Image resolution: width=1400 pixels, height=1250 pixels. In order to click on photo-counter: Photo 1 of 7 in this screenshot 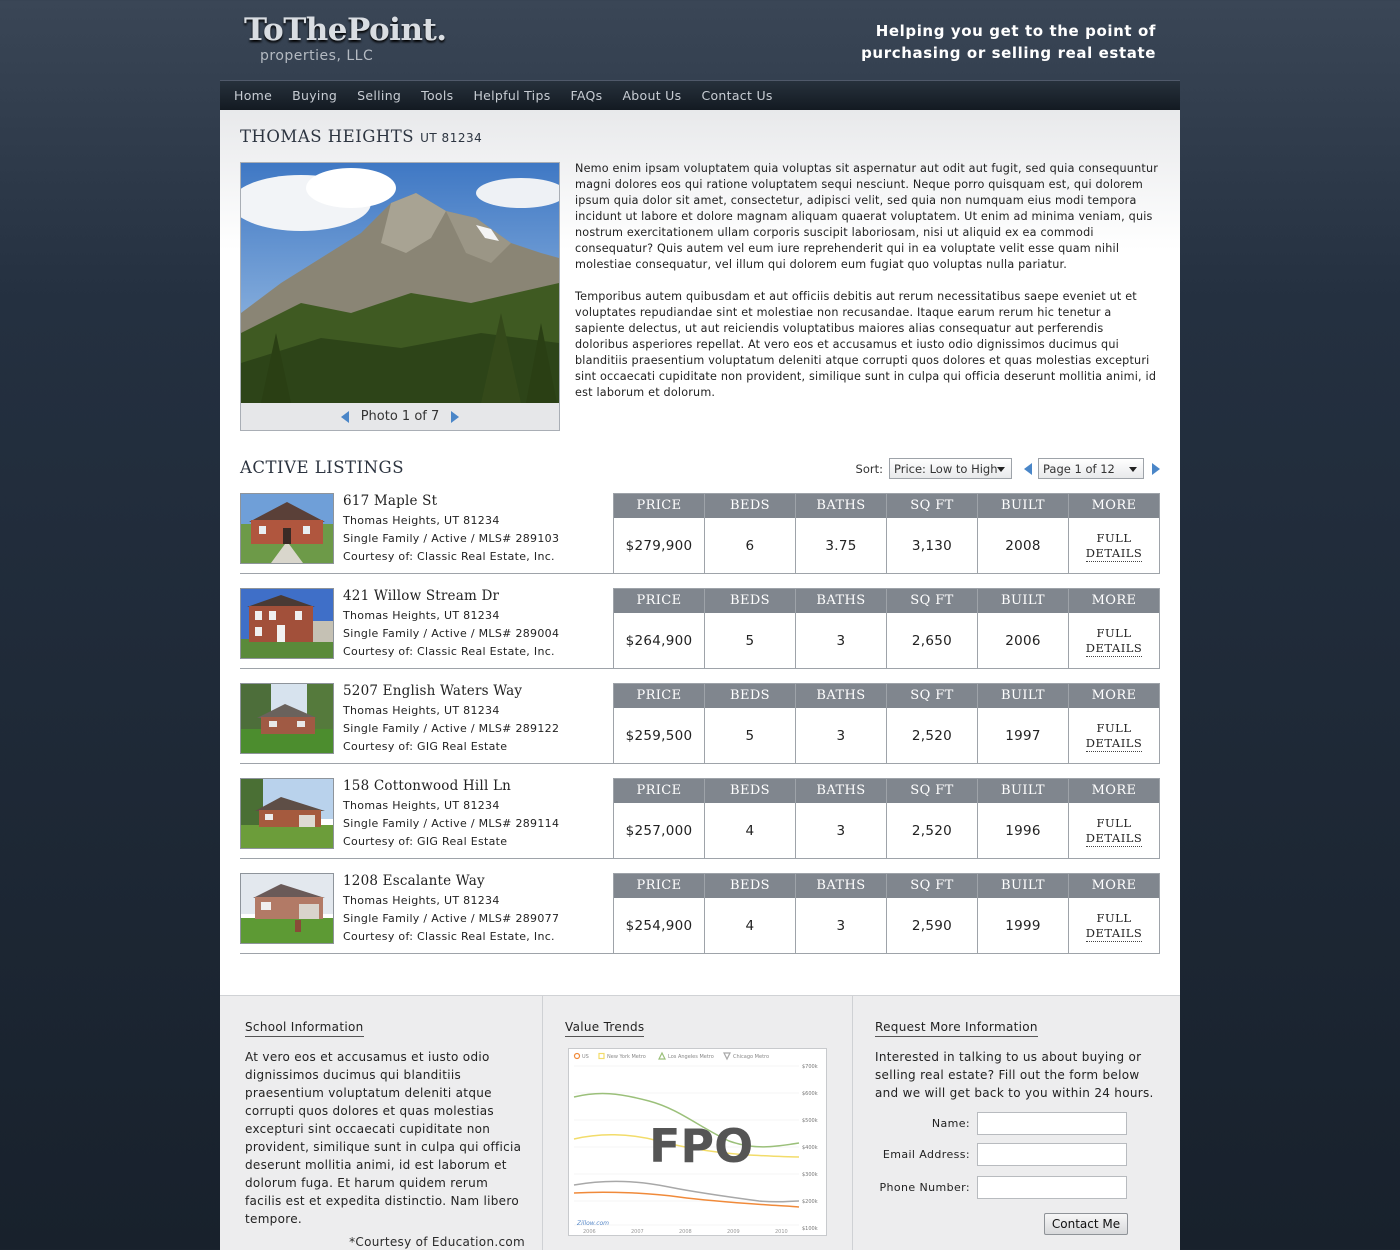, I will do `click(400, 416)`.